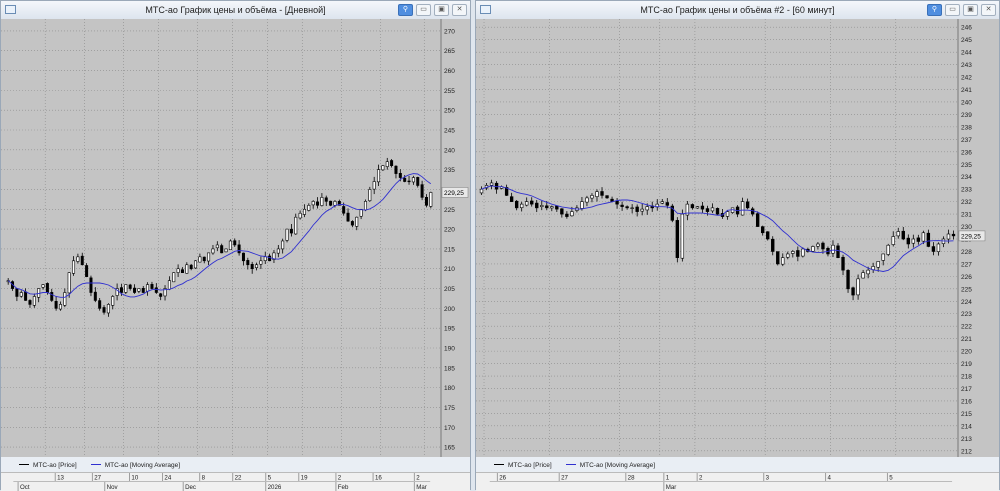  What do you see at coordinates (966, 152) in the screenshot?
I see `y-tick-label: 236` at bounding box center [966, 152].